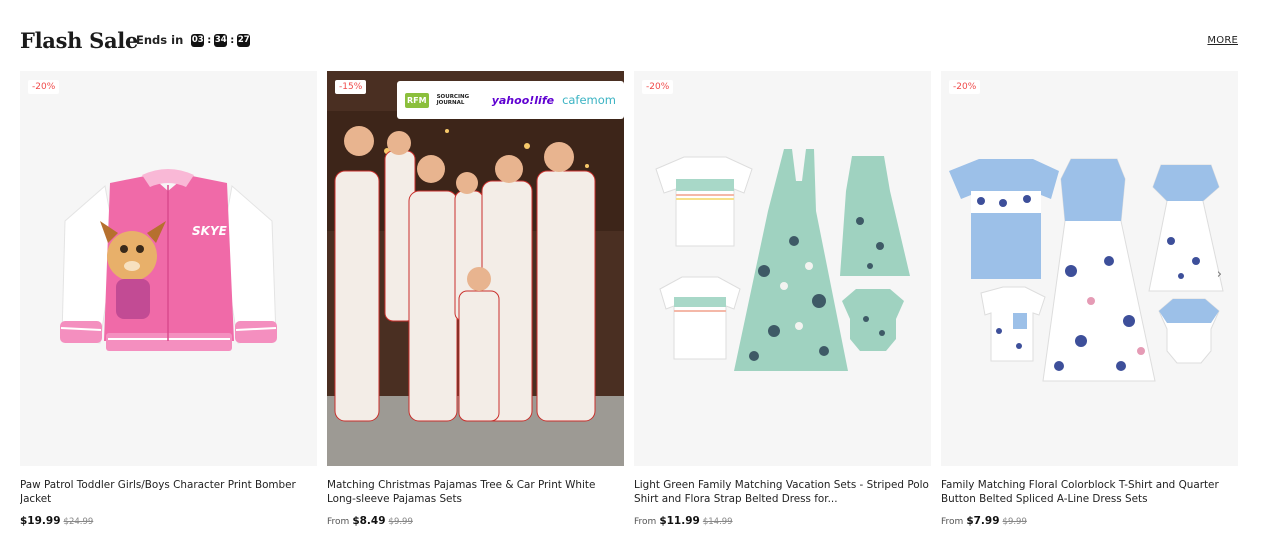 Image resolution: width=1267 pixels, height=555 pixels. Describe the element at coordinates (1089, 521) in the screenshot. I see `price-row: From $7.99 $9.99` at that location.